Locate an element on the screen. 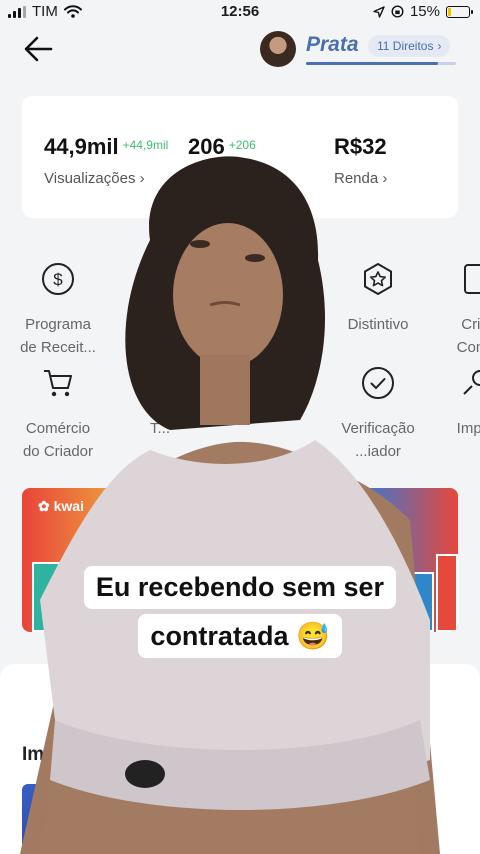 The width and height of the screenshot is (480, 854). section-thumbnail is located at coordinates (62, 819).